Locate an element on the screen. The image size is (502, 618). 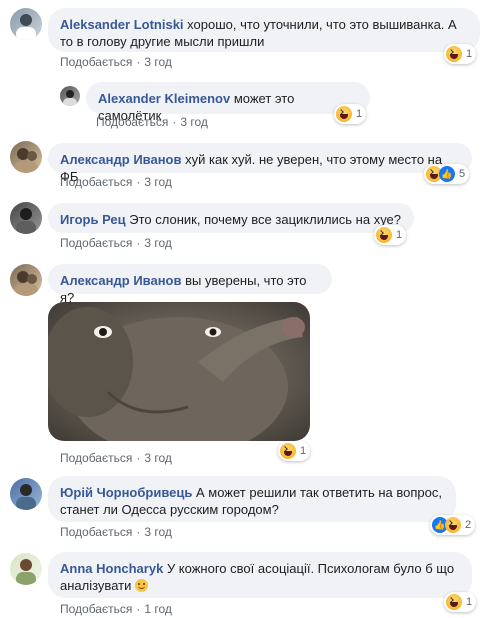
comment-text: аналізувати is located at coordinates (96, 585).